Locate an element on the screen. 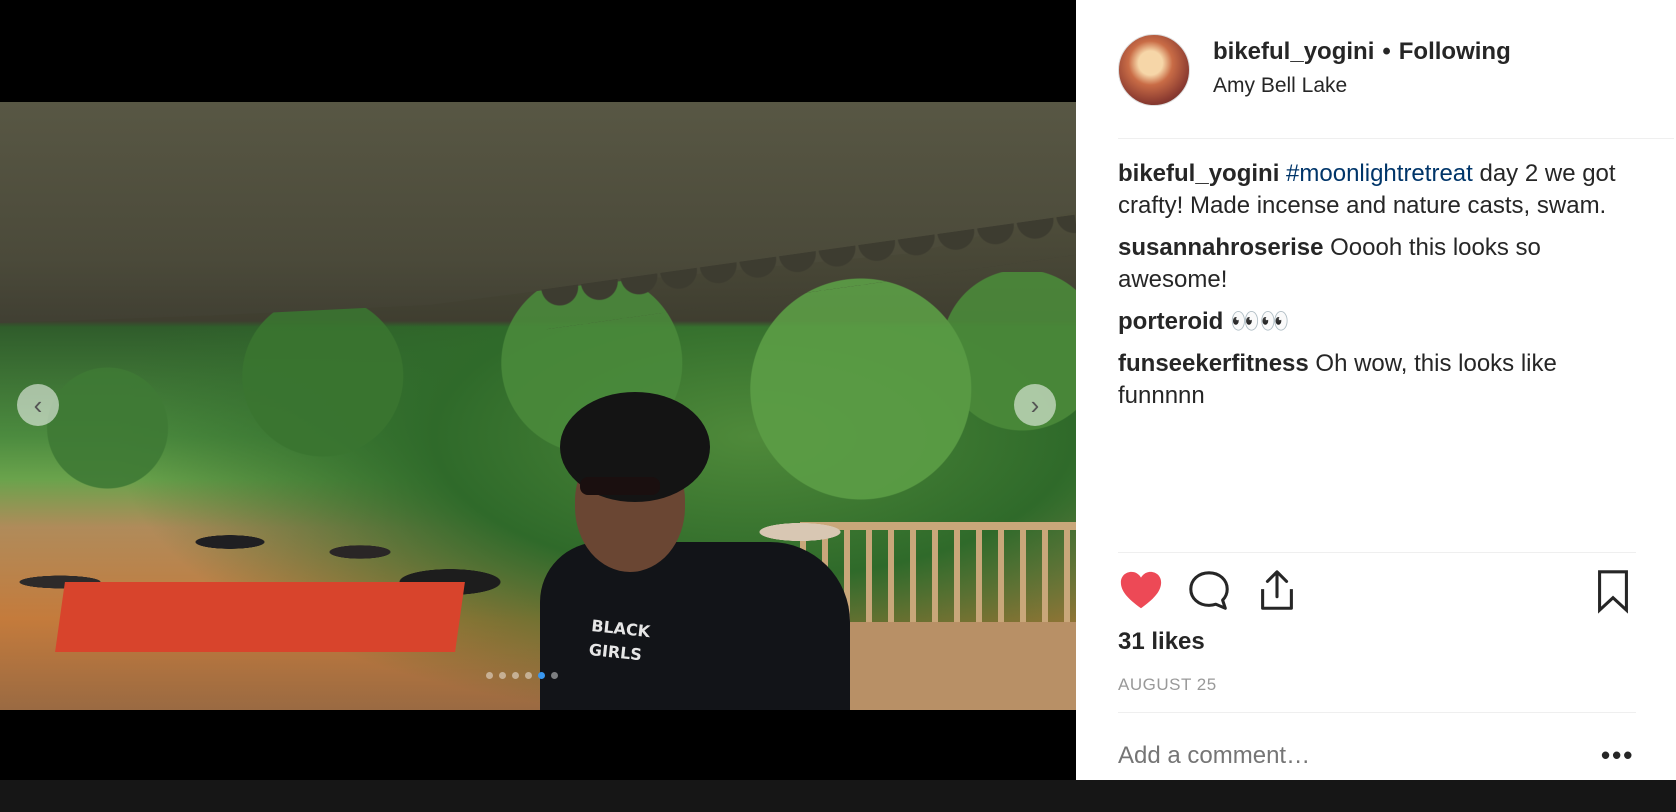 The width and height of the screenshot is (1676, 812). header-username: bikeful_yogini is located at coordinates (1293, 51).